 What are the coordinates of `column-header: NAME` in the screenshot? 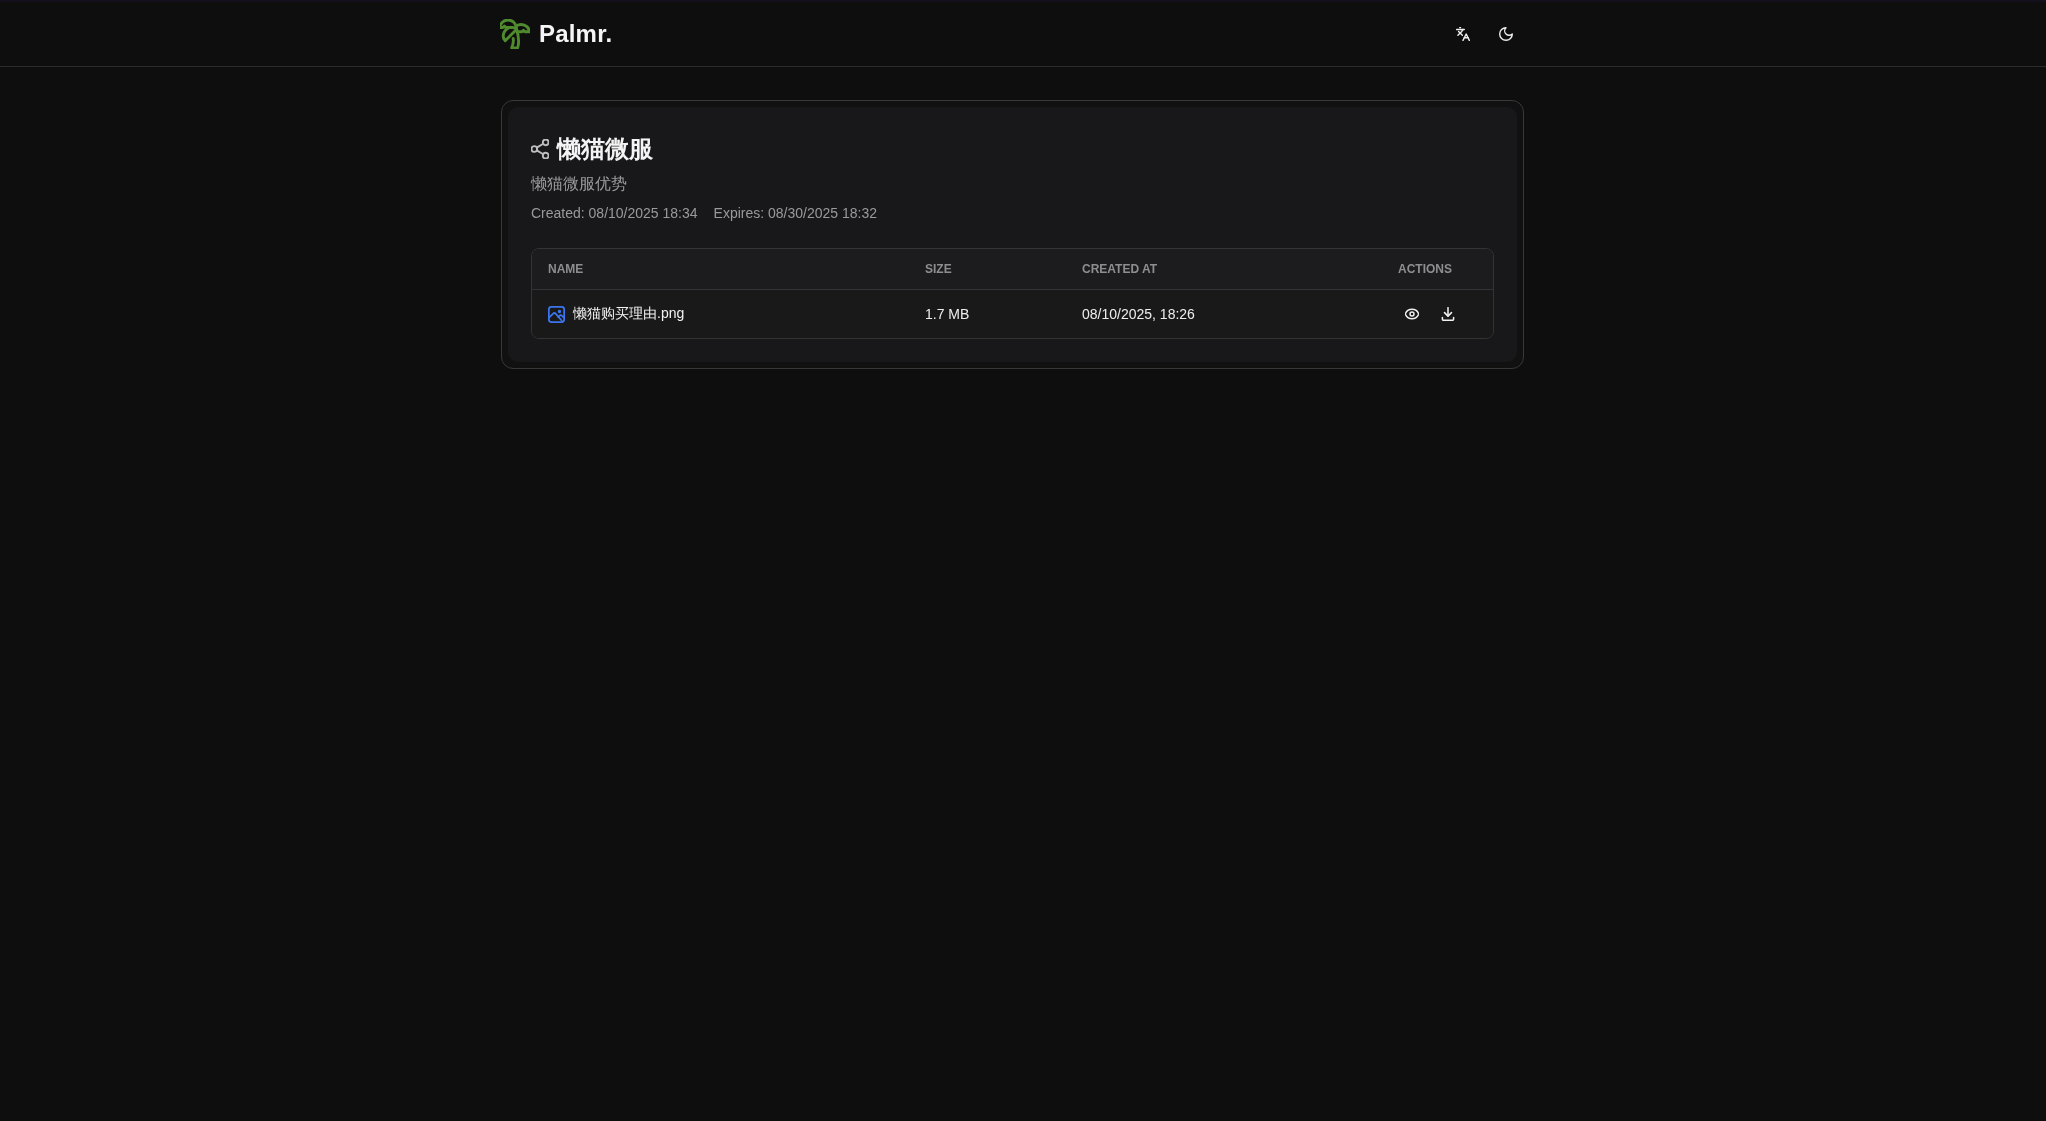 It's located at (566, 269).